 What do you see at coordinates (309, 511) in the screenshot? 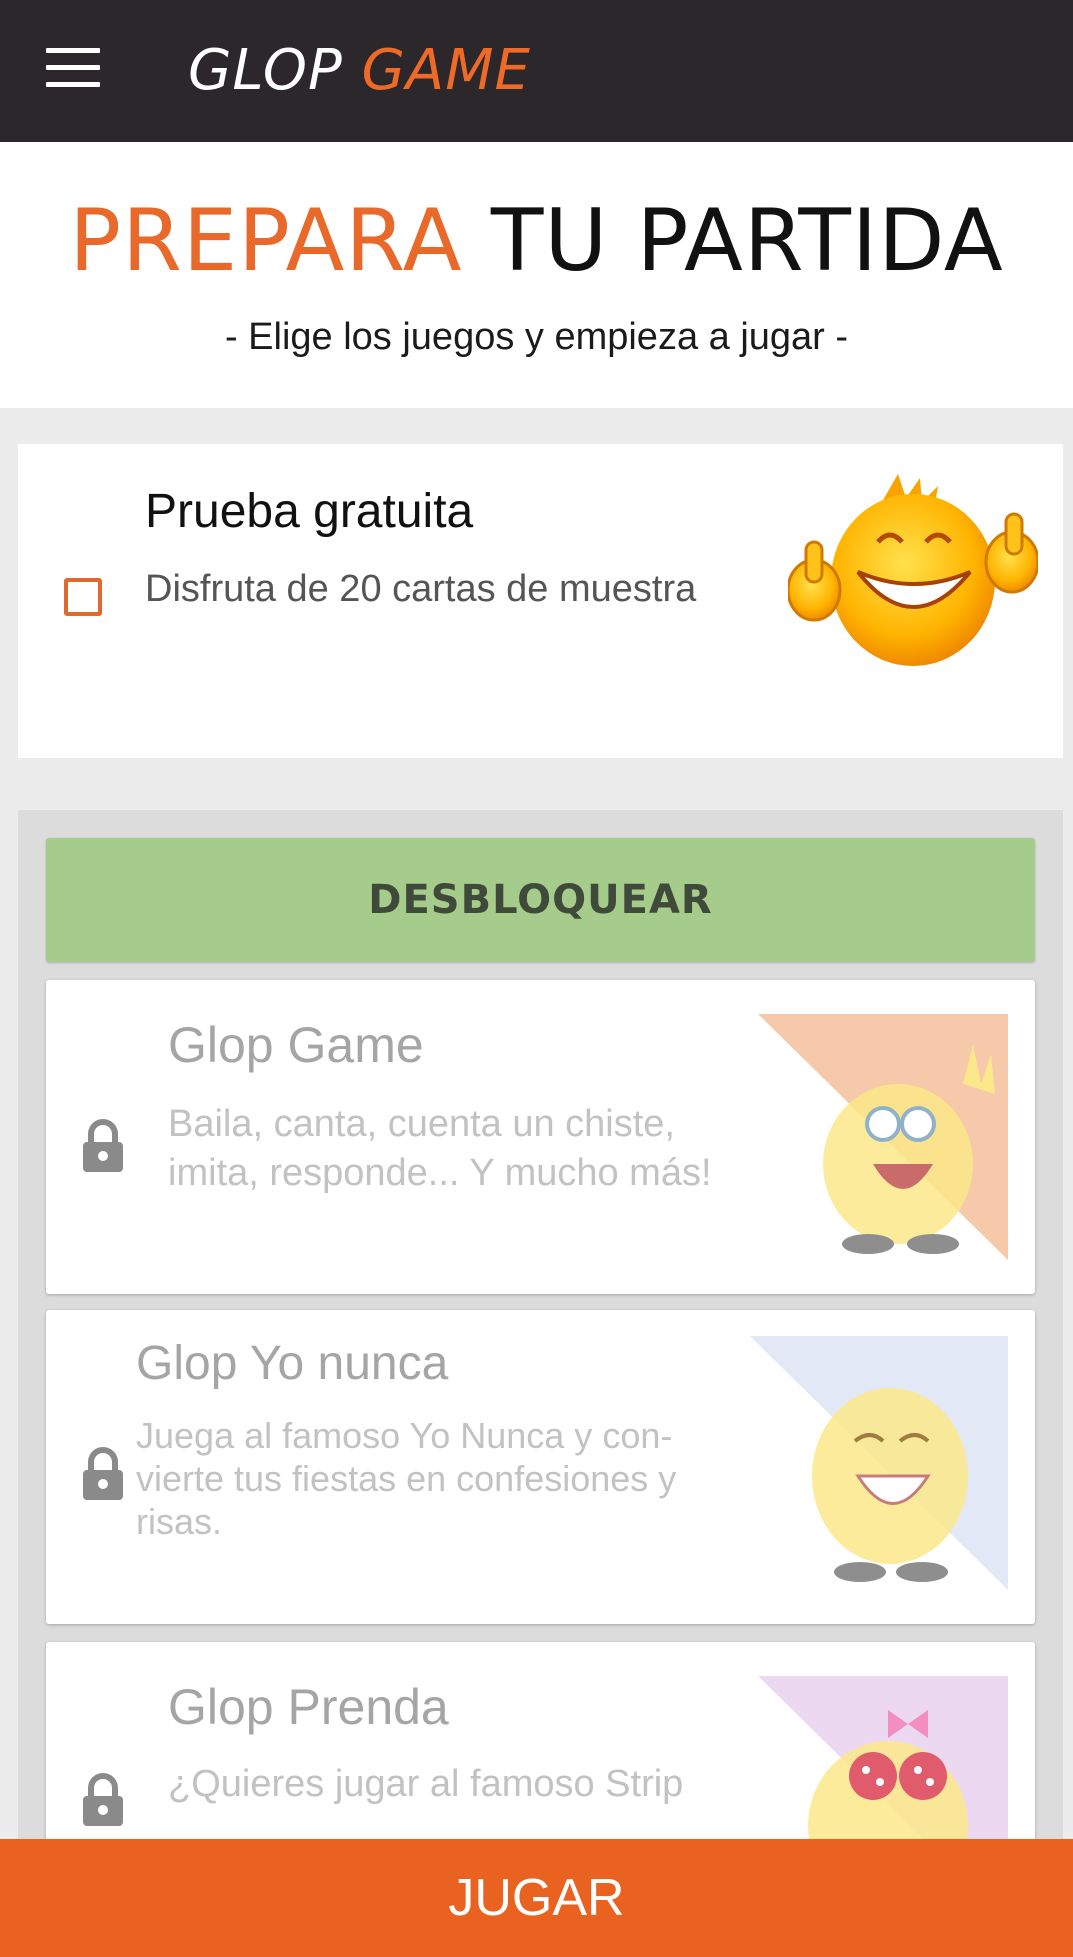
I see `free-trial-title: Prueba gratuita` at bounding box center [309, 511].